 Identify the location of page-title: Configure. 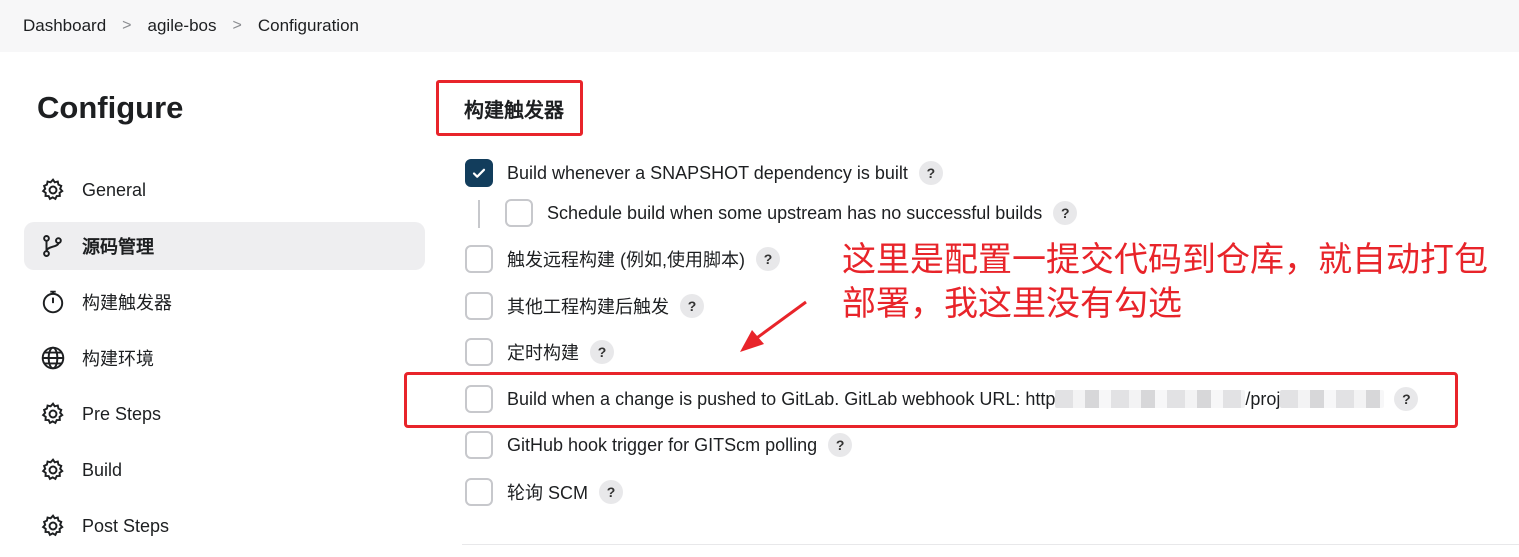
(110, 107).